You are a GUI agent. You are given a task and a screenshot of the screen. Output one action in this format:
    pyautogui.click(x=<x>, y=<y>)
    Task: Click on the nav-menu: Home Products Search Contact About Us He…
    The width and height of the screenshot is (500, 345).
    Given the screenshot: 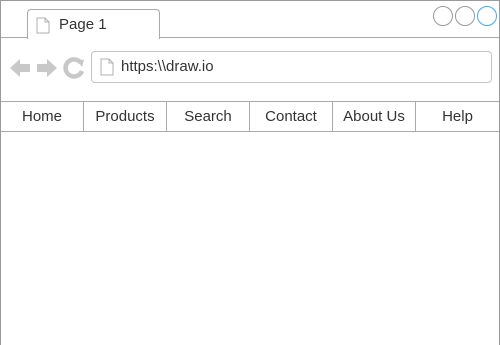 What is the action you would take?
    pyautogui.click(x=250, y=116)
    